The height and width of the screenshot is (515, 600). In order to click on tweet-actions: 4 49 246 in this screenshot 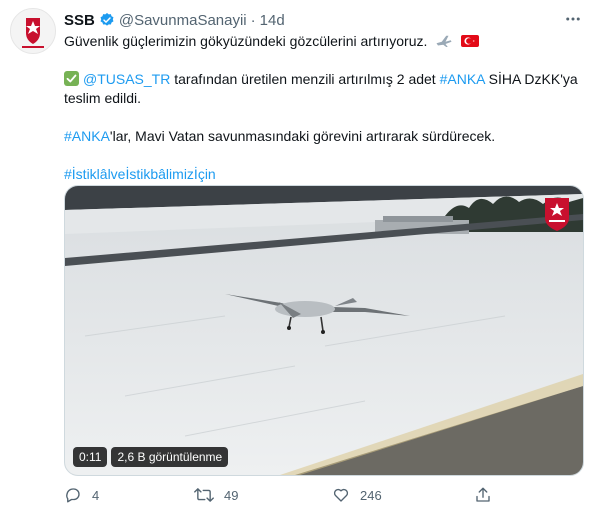, I will do `click(324, 496)`.